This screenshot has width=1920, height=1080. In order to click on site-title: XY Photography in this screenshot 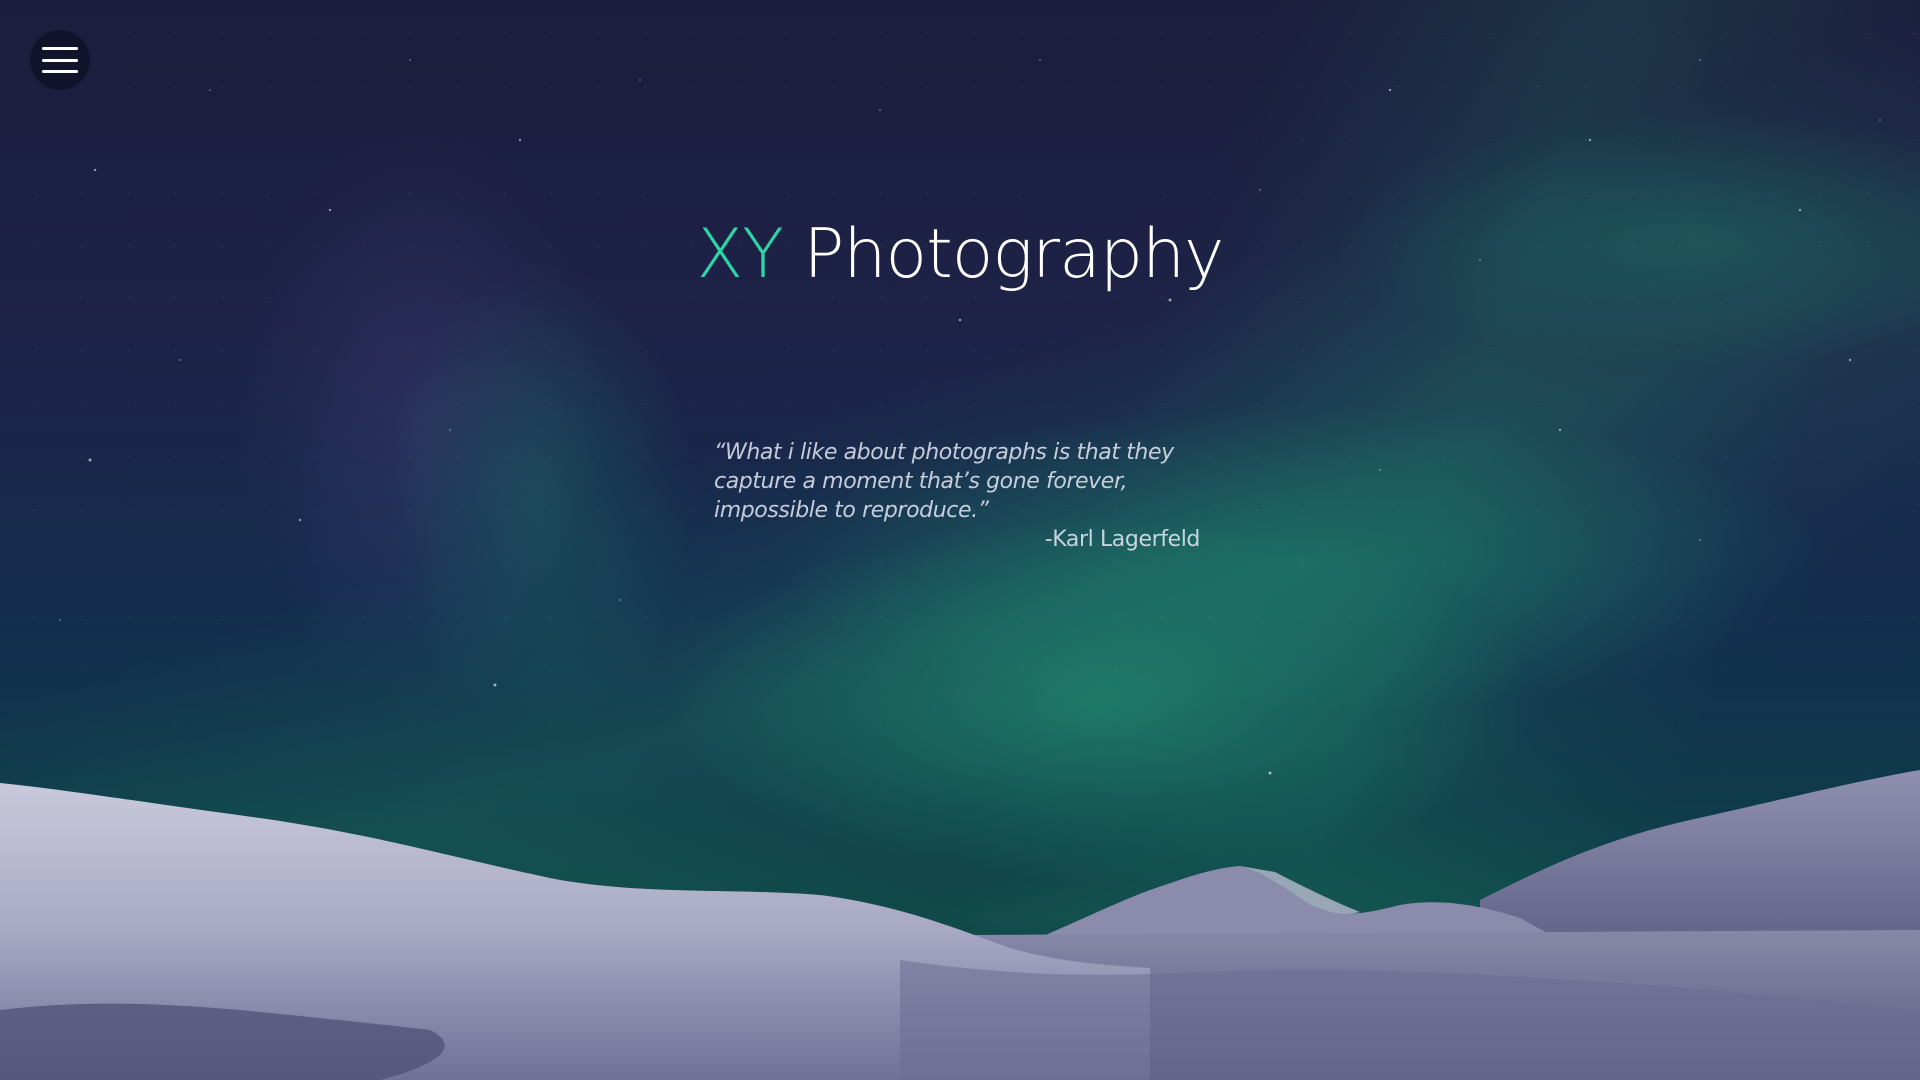, I will do `click(960, 255)`.